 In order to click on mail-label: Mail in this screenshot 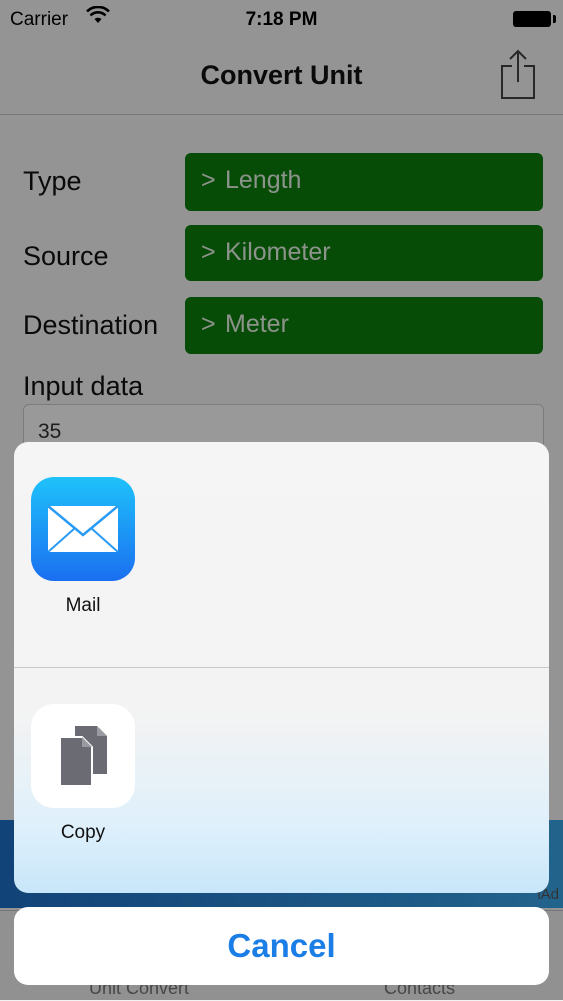, I will do `click(83, 605)`.